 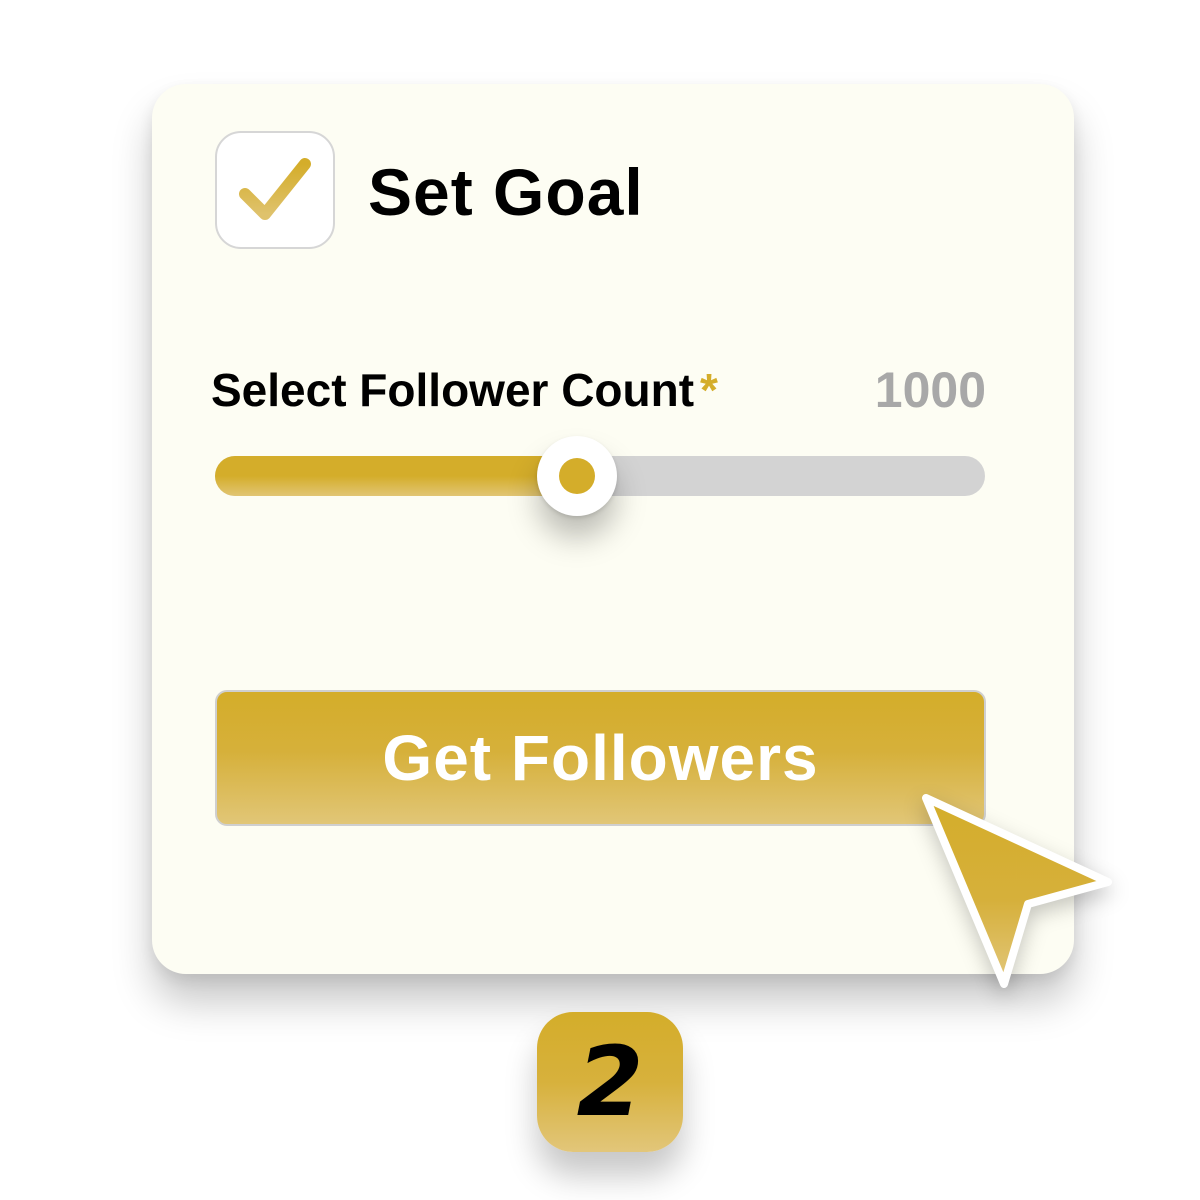 I want to click on set-goal-label: Set Goal, so click(x=506, y=192).